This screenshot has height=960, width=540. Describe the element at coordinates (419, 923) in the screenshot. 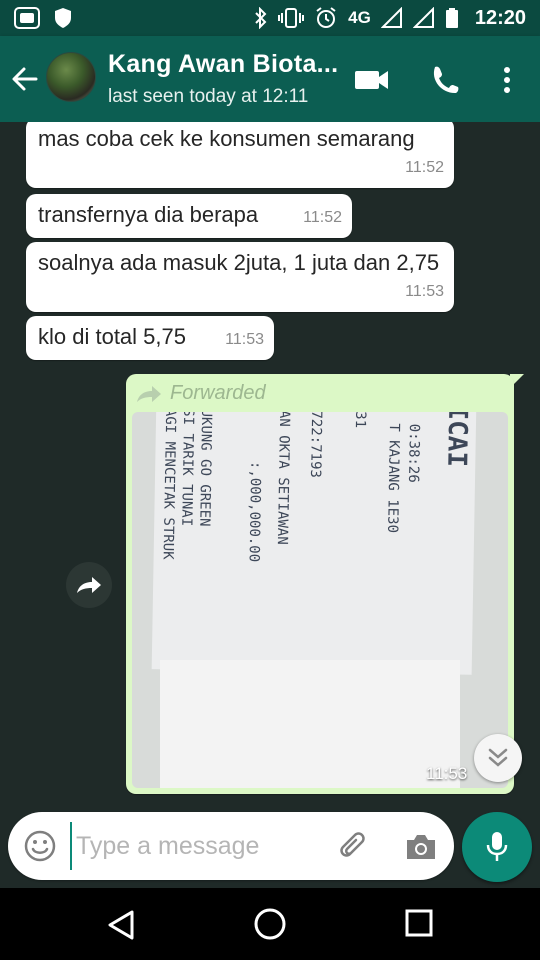

I see `nav-recents-icon` at that location.